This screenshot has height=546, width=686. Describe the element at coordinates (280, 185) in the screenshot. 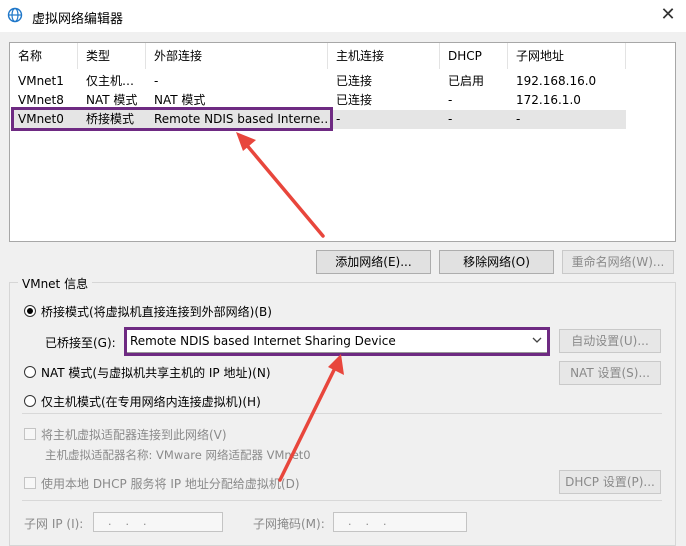

I see `annotation-arrow-up` at that location.